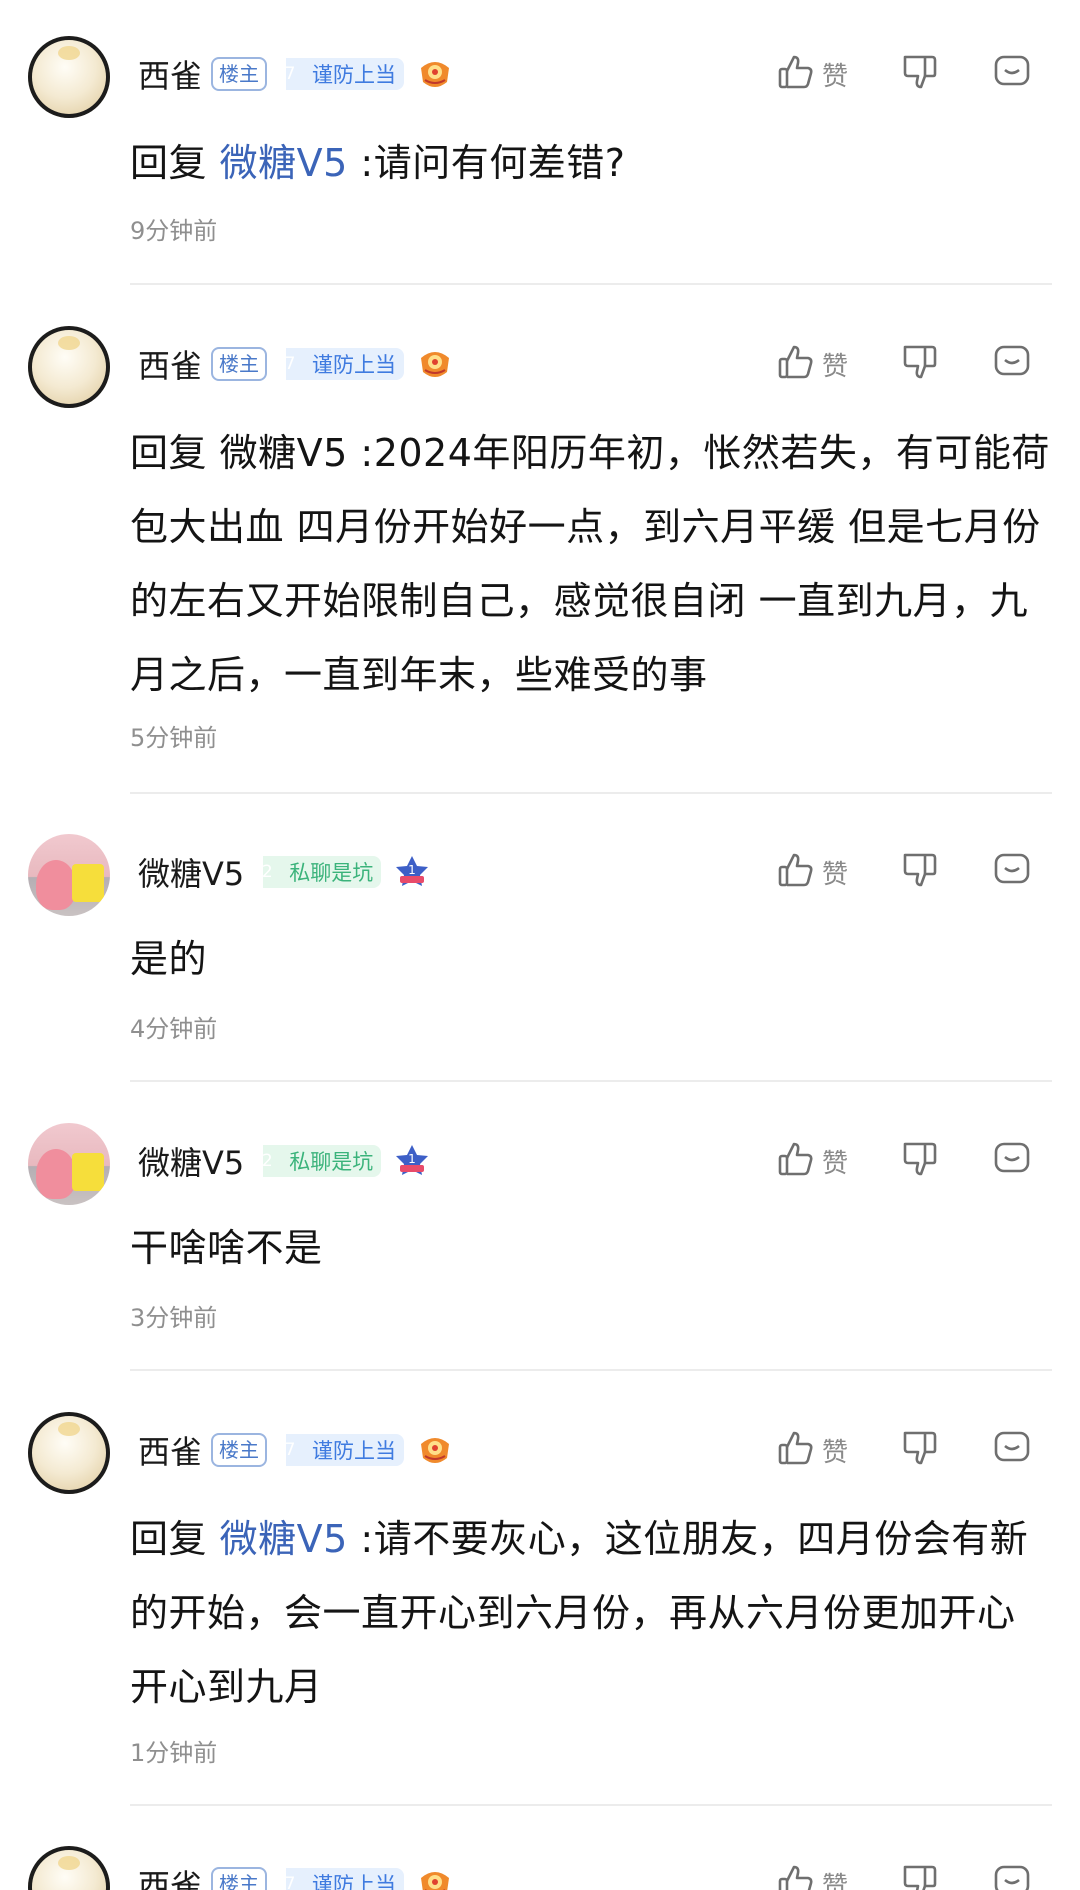  I want to click on level-number: 2, so click(267, 872).